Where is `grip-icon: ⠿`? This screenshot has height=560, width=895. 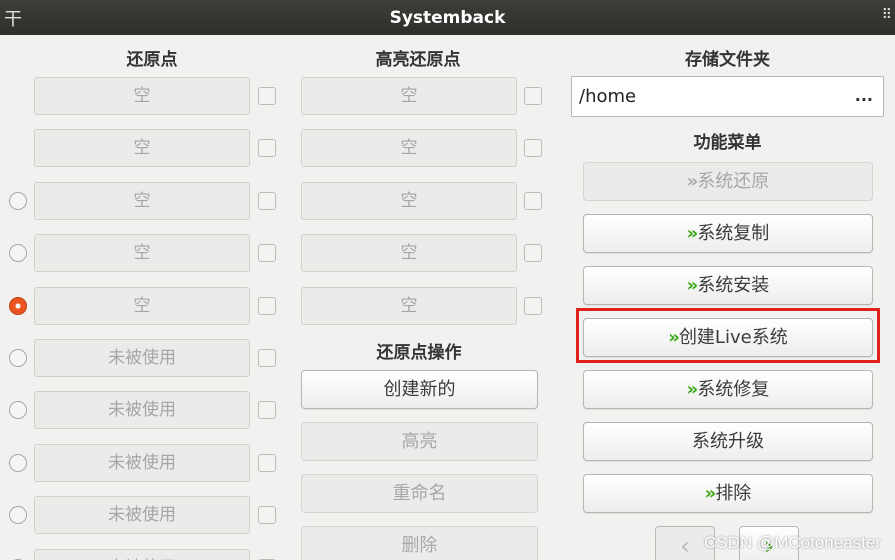 grip-icon: ⠿ is located at coordinates (887, 15).